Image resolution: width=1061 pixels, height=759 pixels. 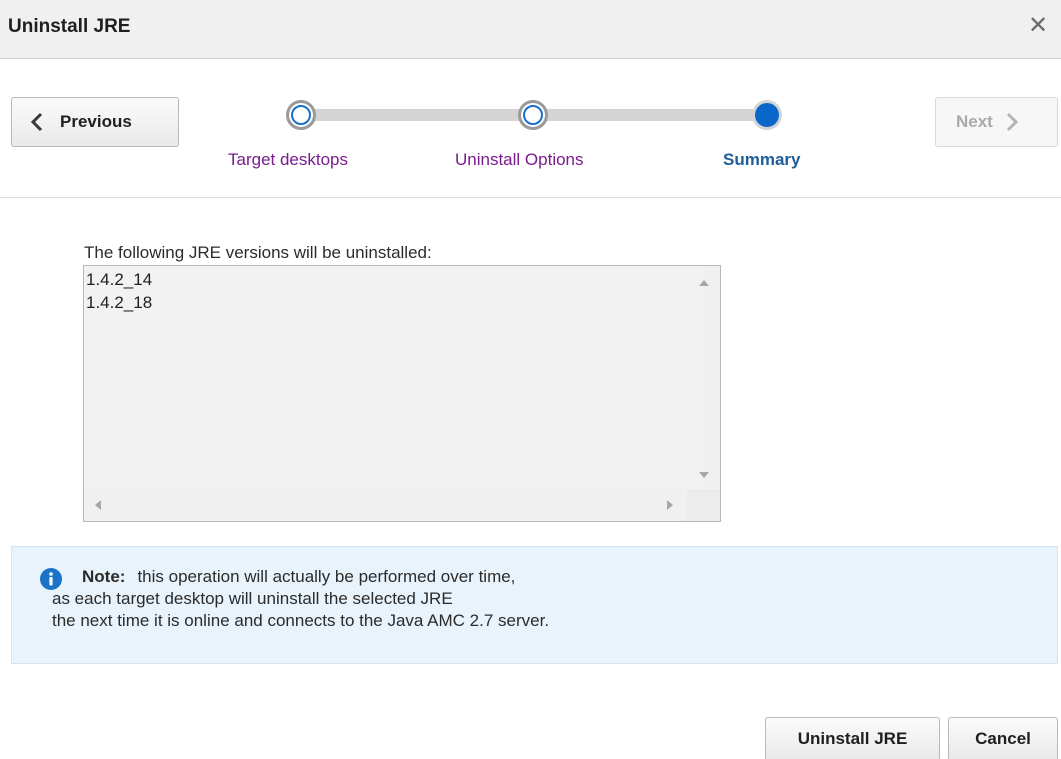 I want to click on dialog-header: Uninstall JRE ✕, so click(x=530, y=29).